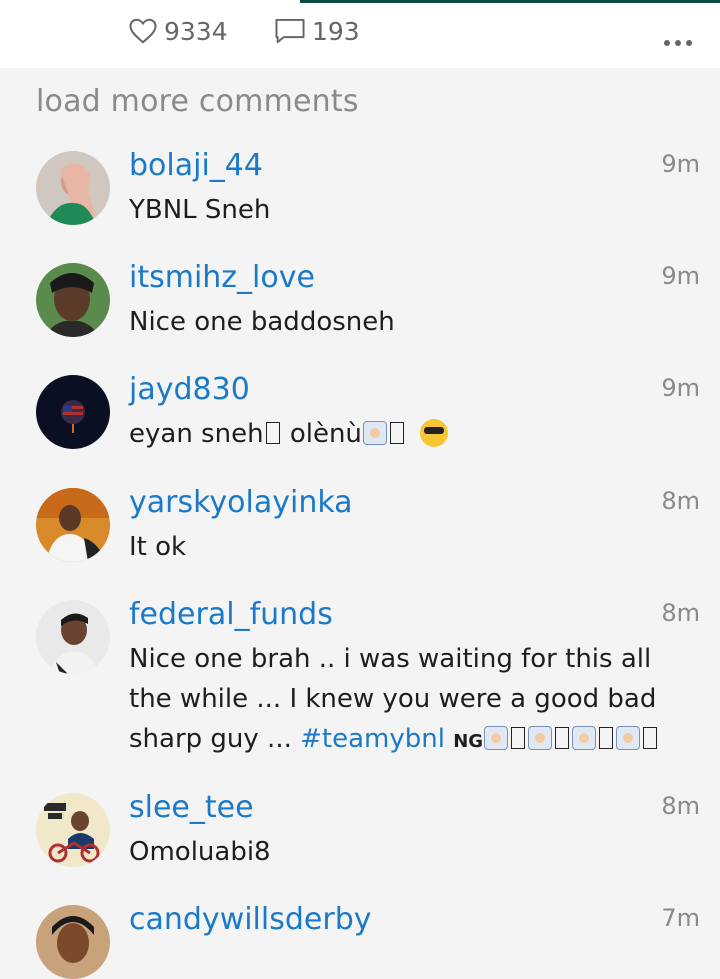 The width and height of the screenshot is (720, 979). I want to click on comment-username: slee_tee, so click(191, 807).